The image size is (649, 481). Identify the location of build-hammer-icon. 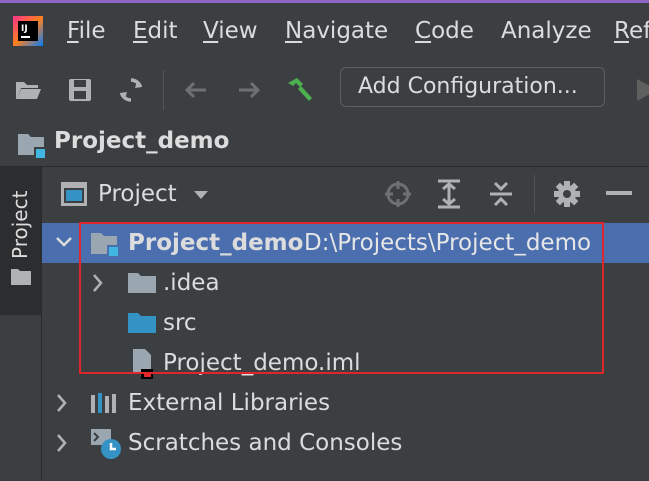
(299, 90).